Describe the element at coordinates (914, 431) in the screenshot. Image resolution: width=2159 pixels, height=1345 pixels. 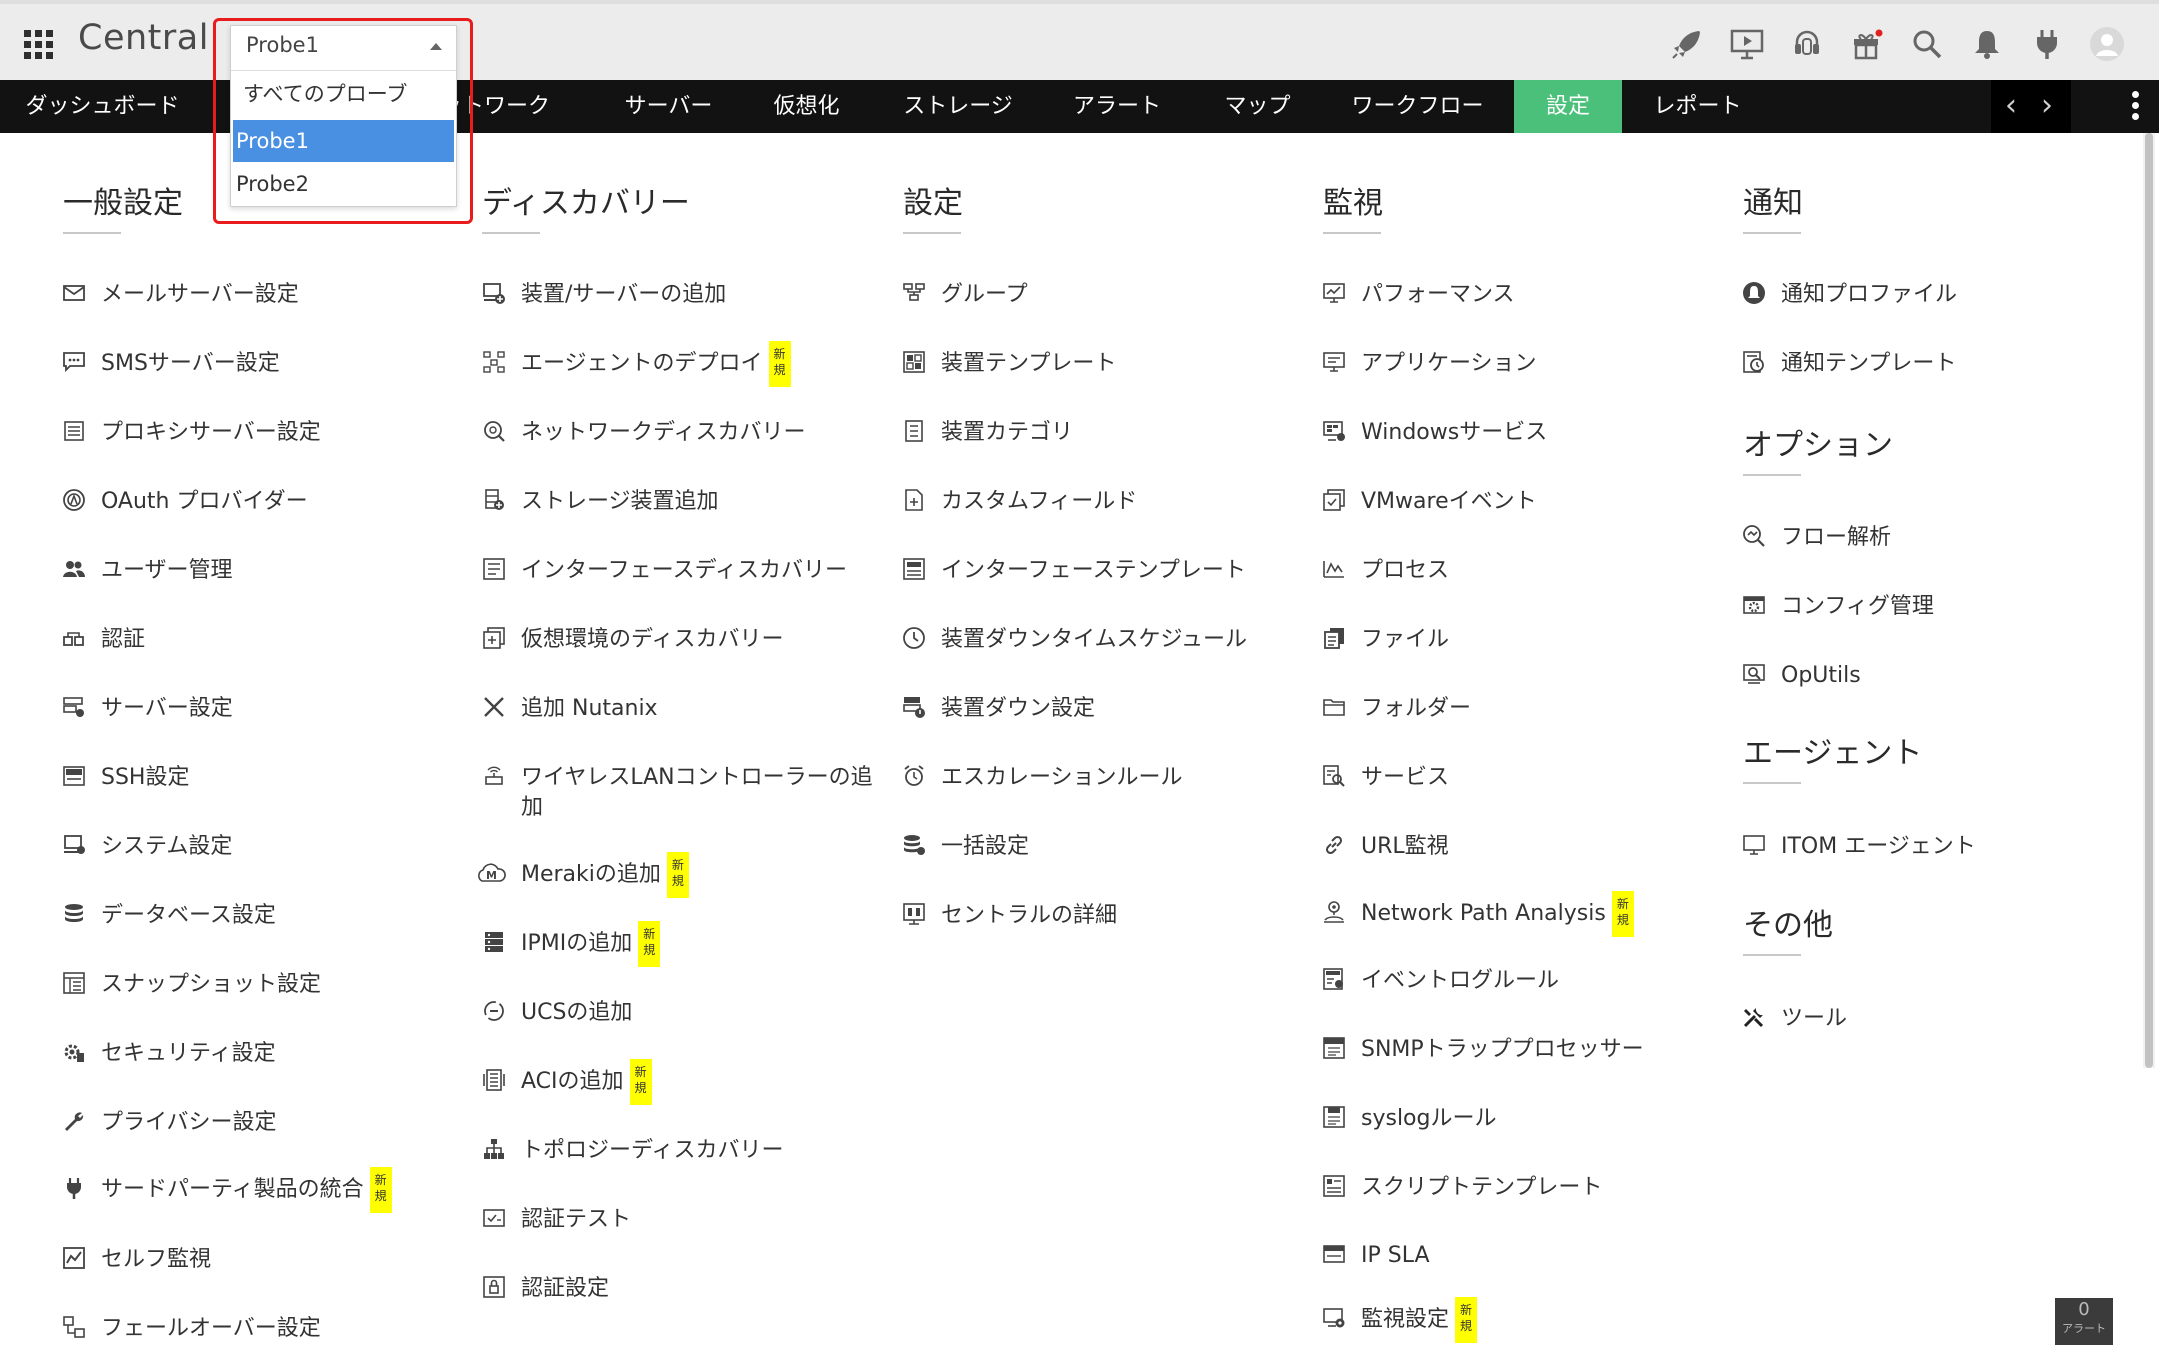
I see `category-icon` at that location.